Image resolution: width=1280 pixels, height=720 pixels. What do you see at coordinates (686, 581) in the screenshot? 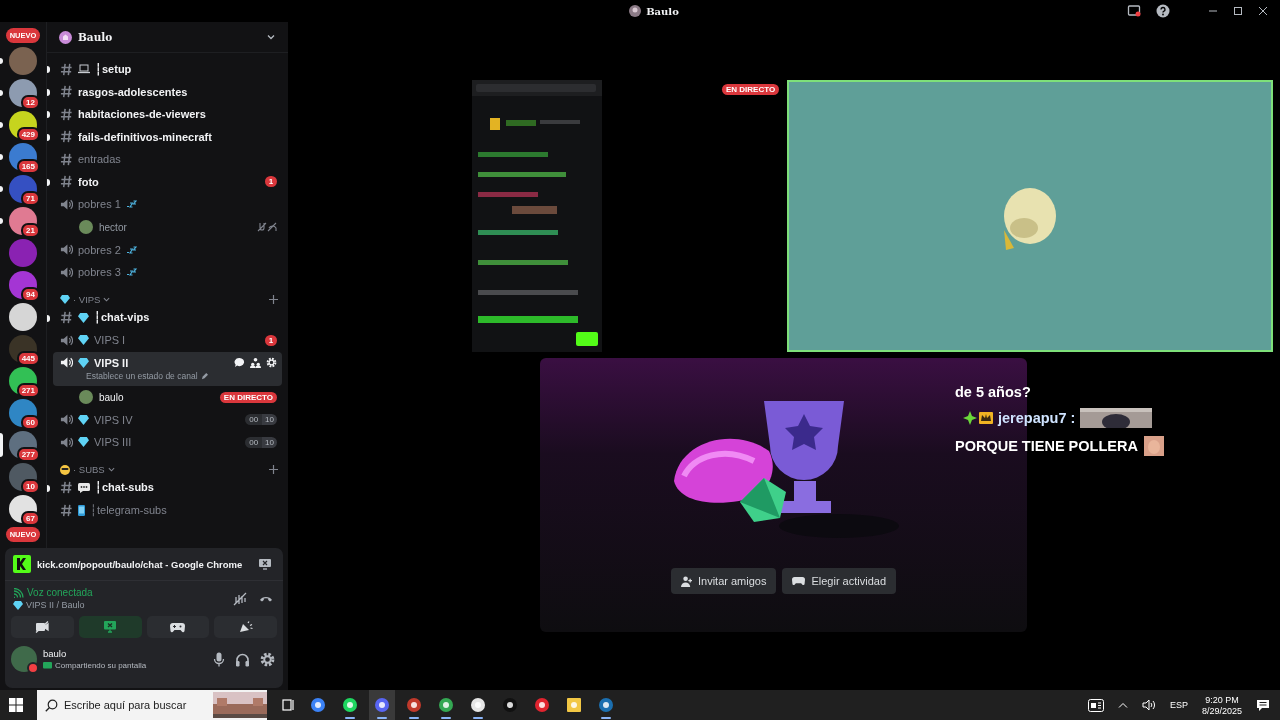
I see `add-person-icon` at bounding box center [686, 581].